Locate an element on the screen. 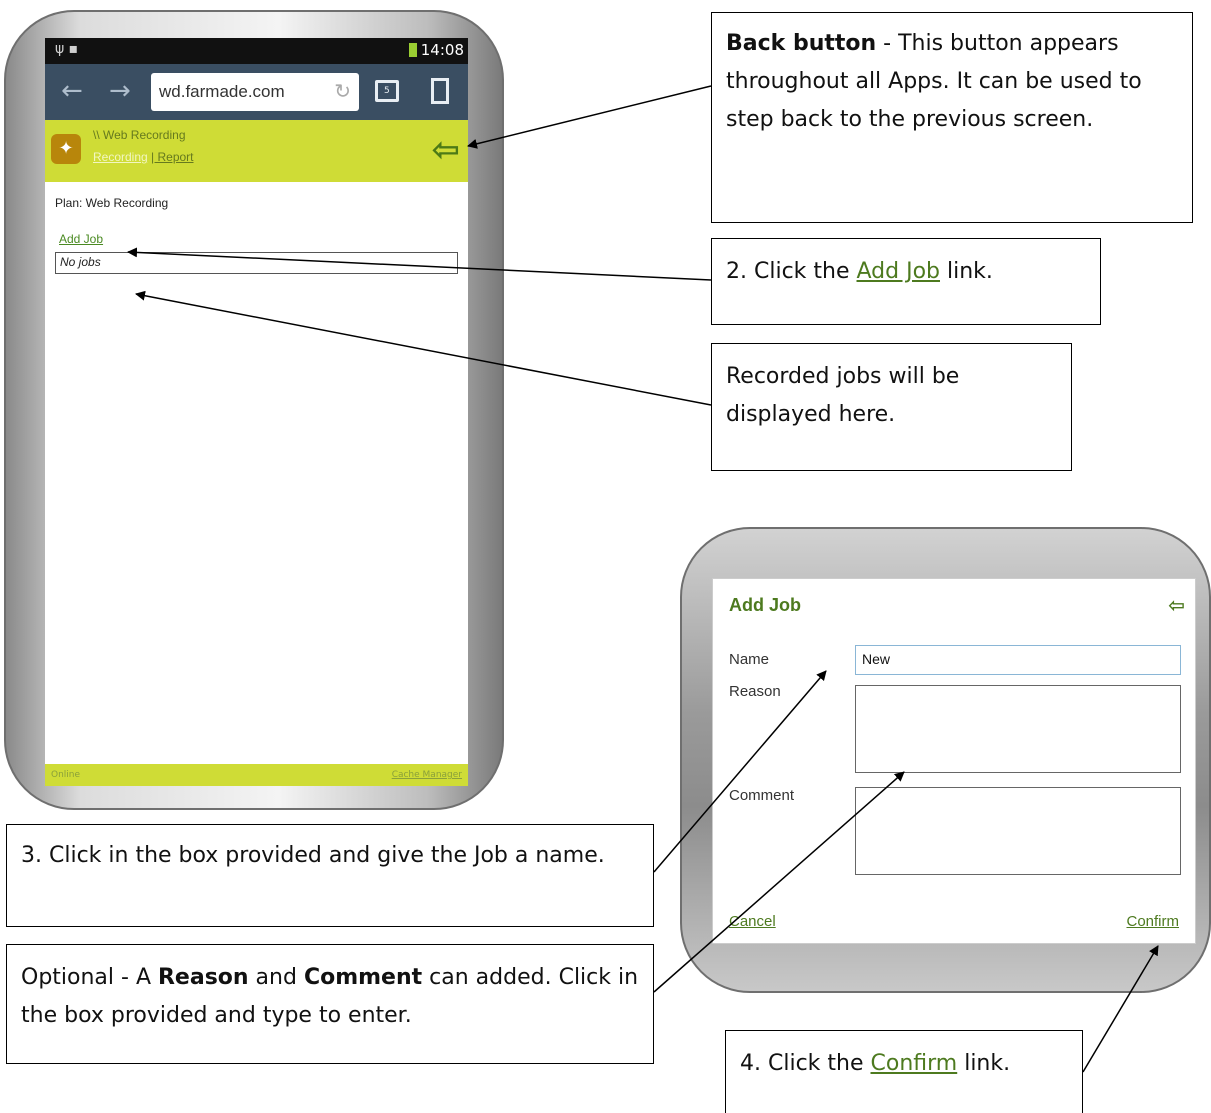  arrow-name-field is located at coordinates (740, 771).